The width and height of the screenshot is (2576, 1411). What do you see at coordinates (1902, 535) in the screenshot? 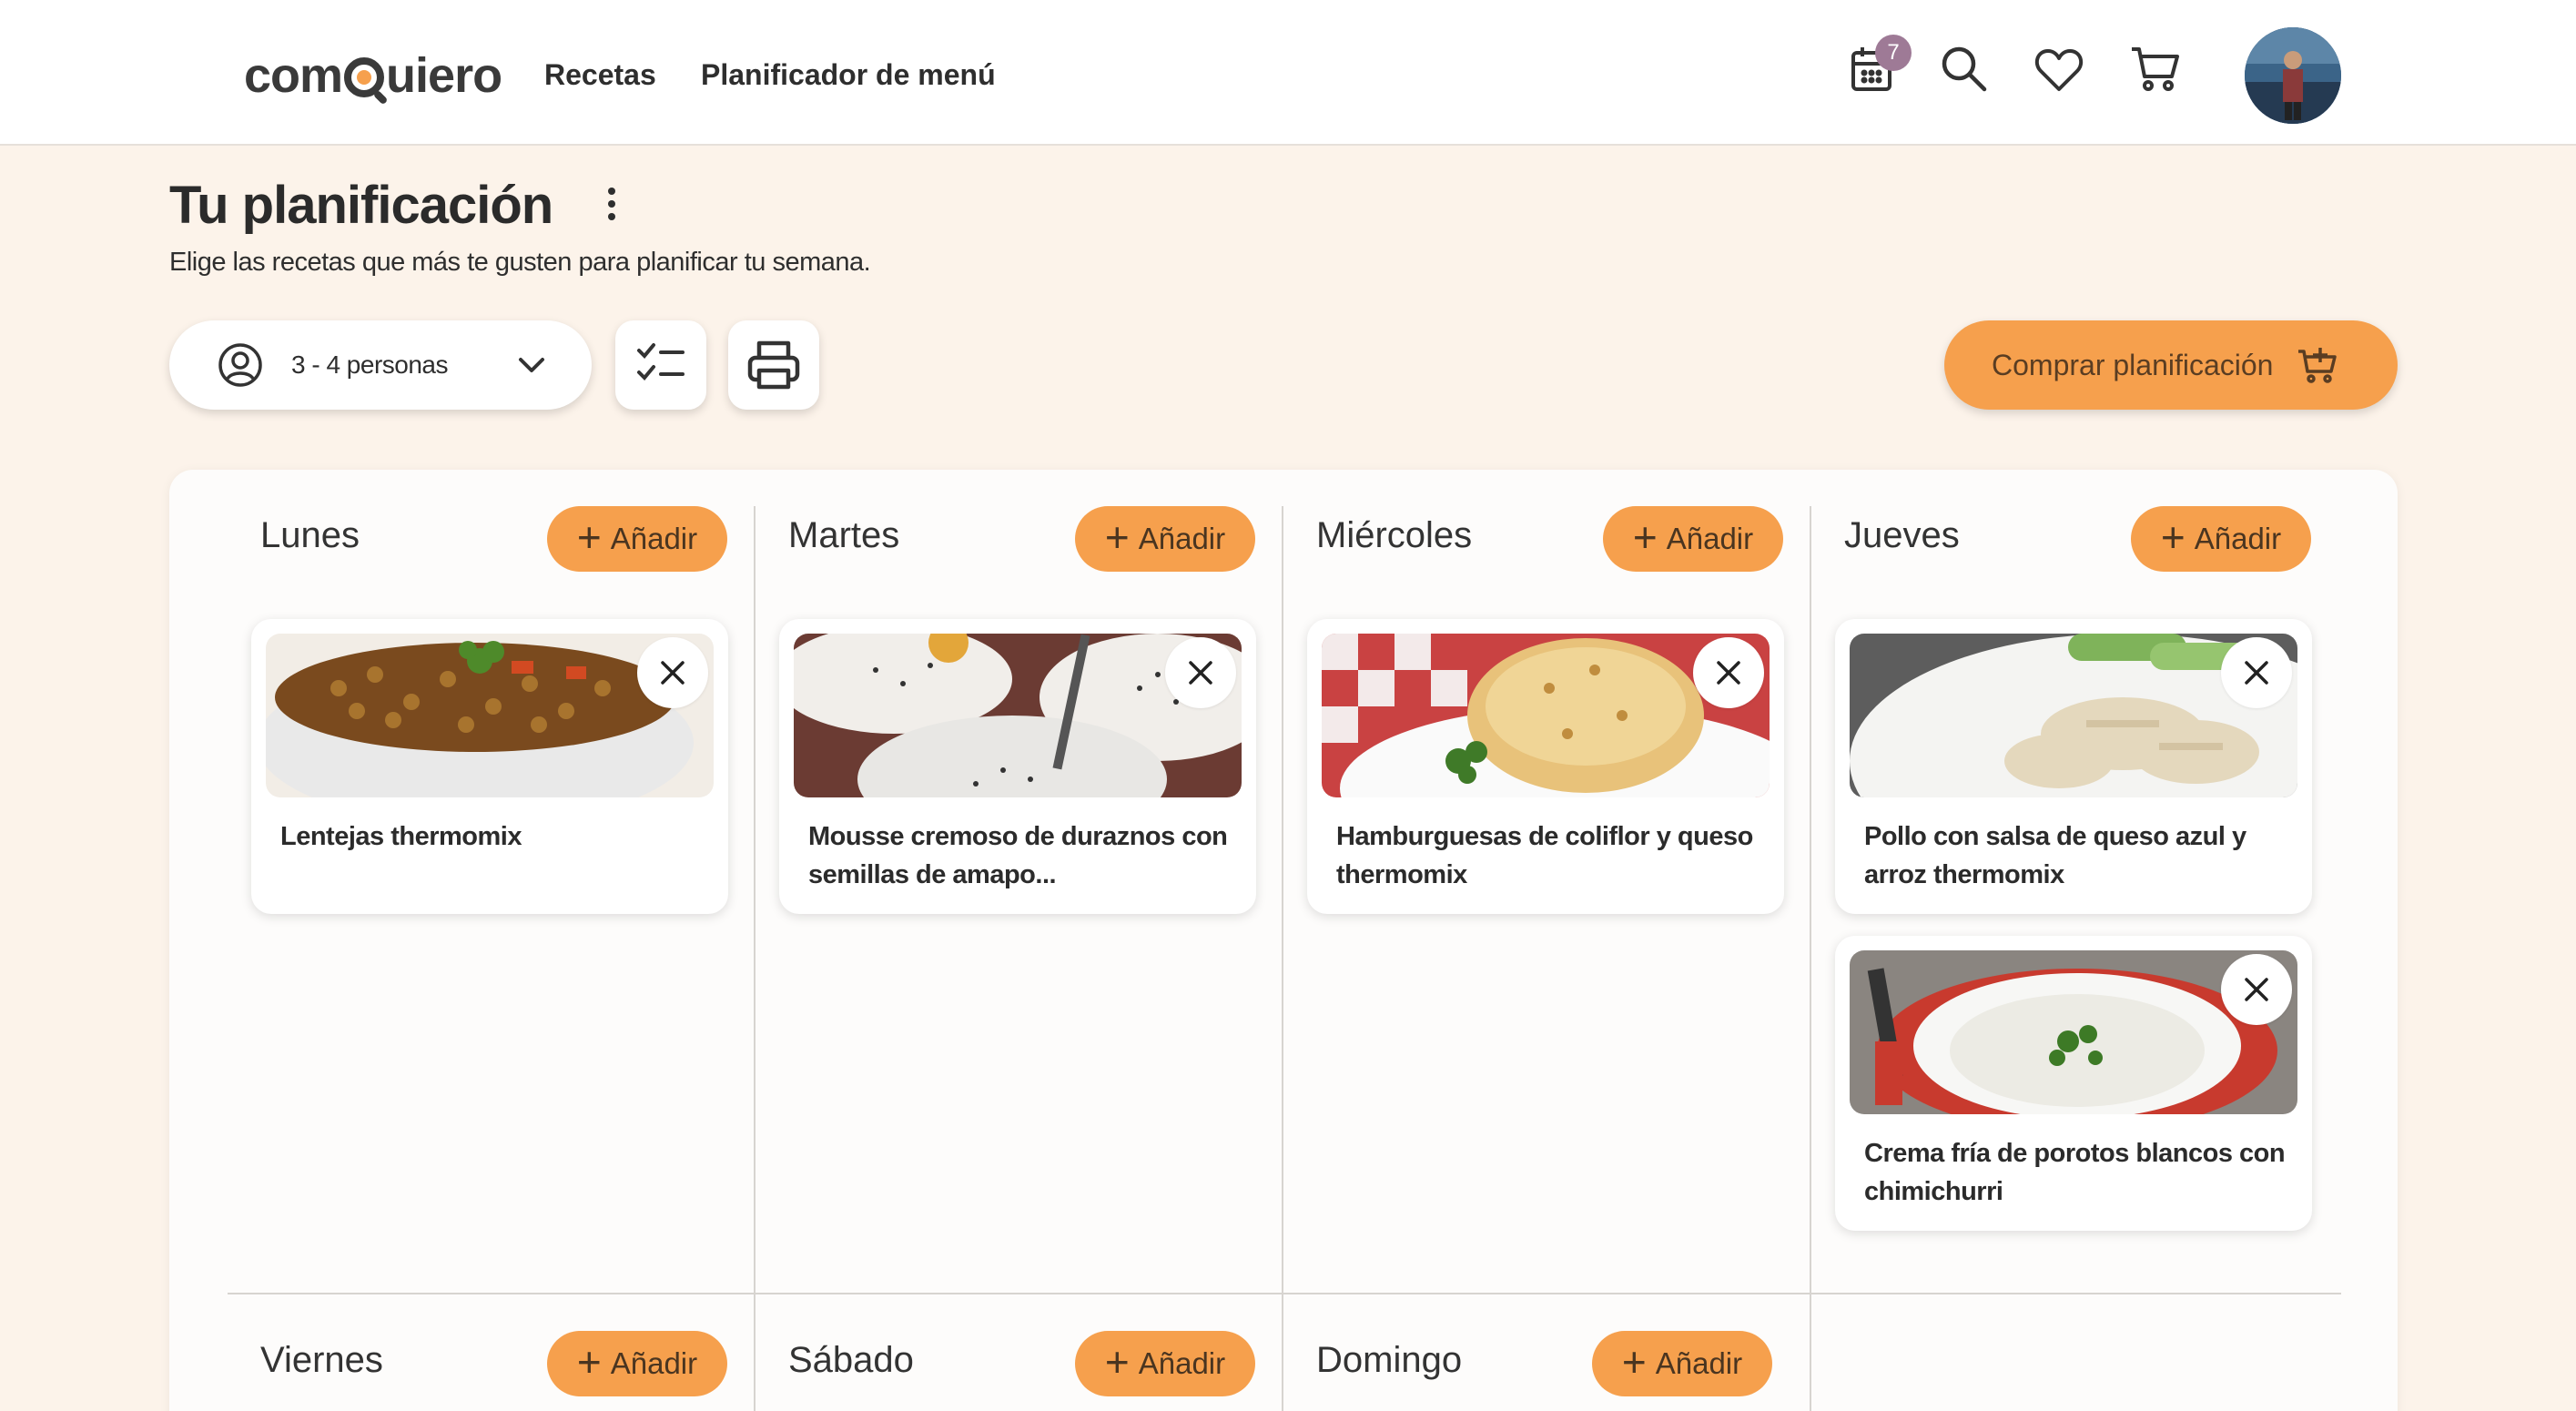
I see `day-name-jueves: Jueves` at bounding box center [1902, 535].